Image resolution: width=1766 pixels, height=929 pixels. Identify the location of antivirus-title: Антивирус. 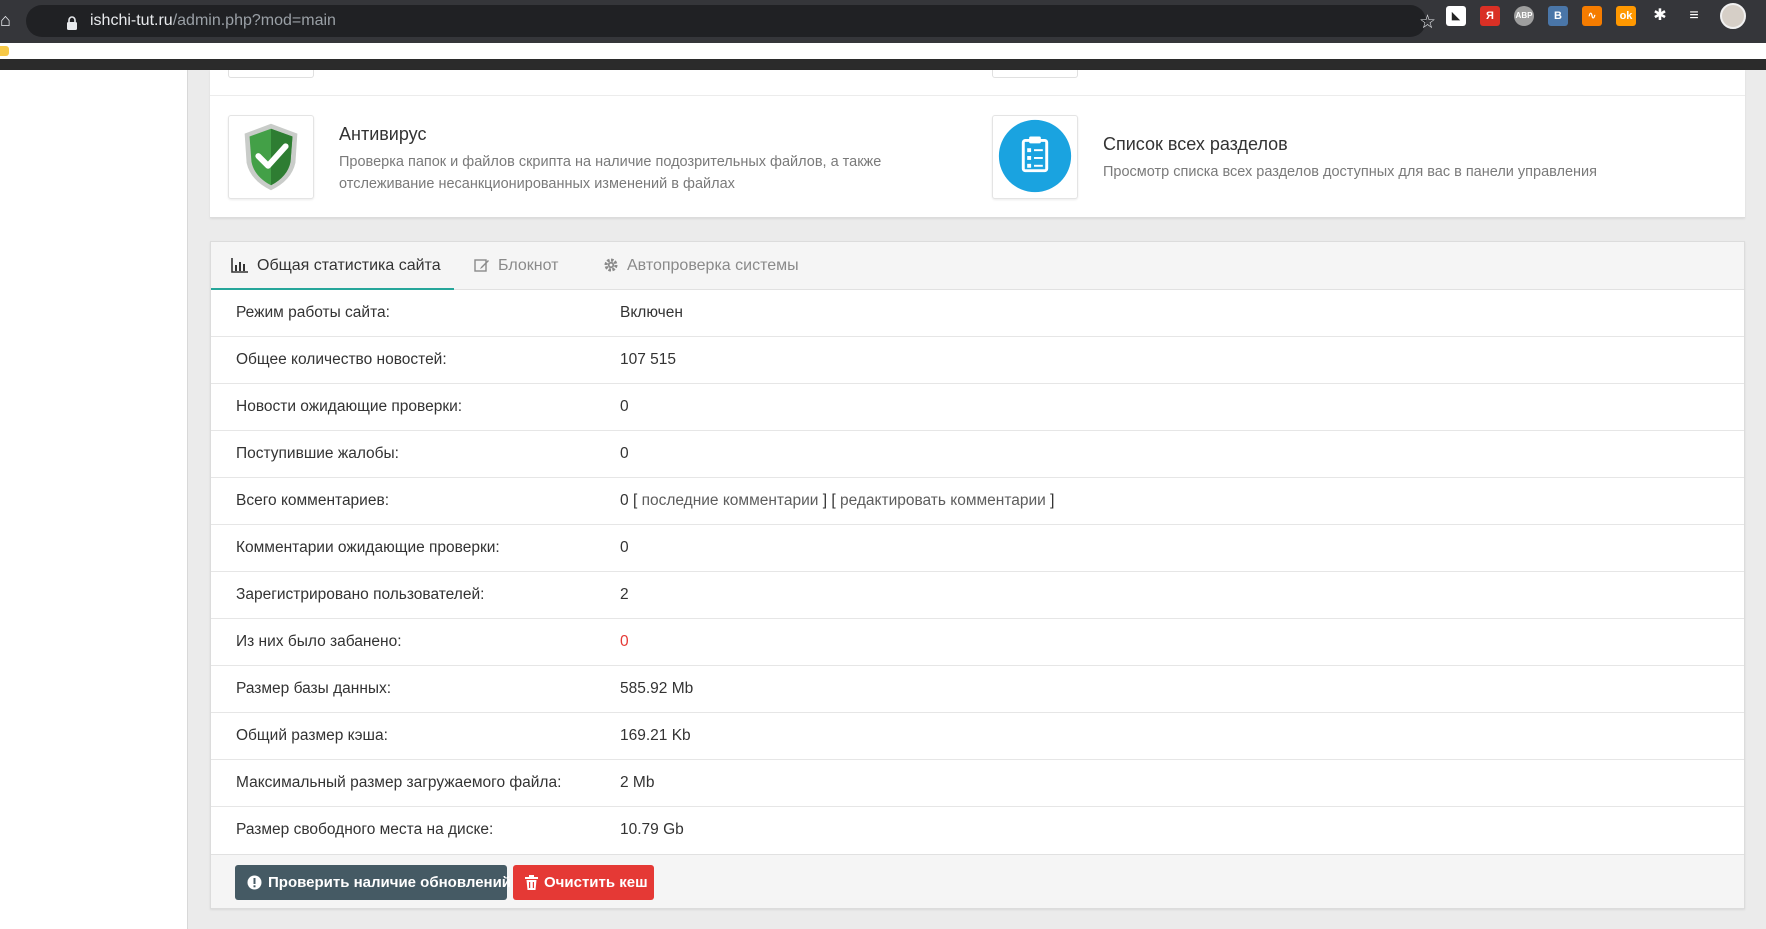
(382, 134).